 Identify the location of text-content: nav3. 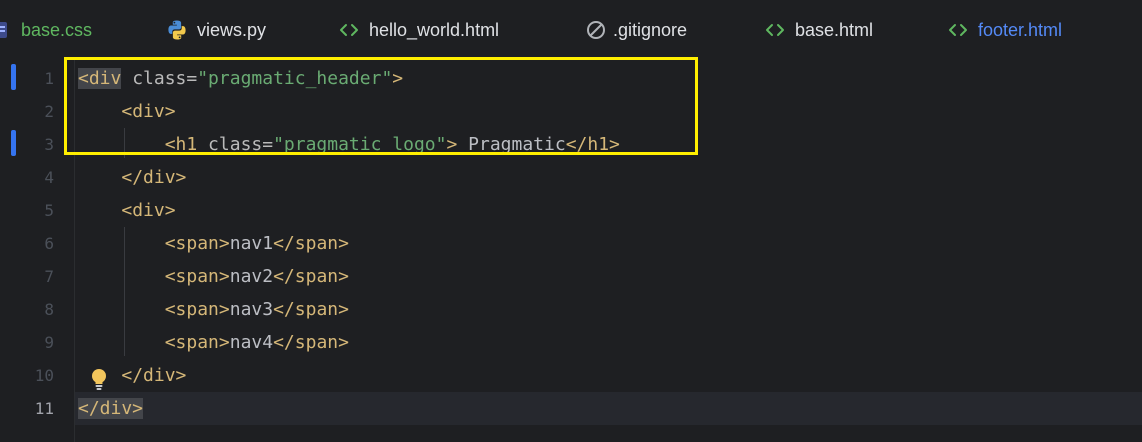
(251, 309).